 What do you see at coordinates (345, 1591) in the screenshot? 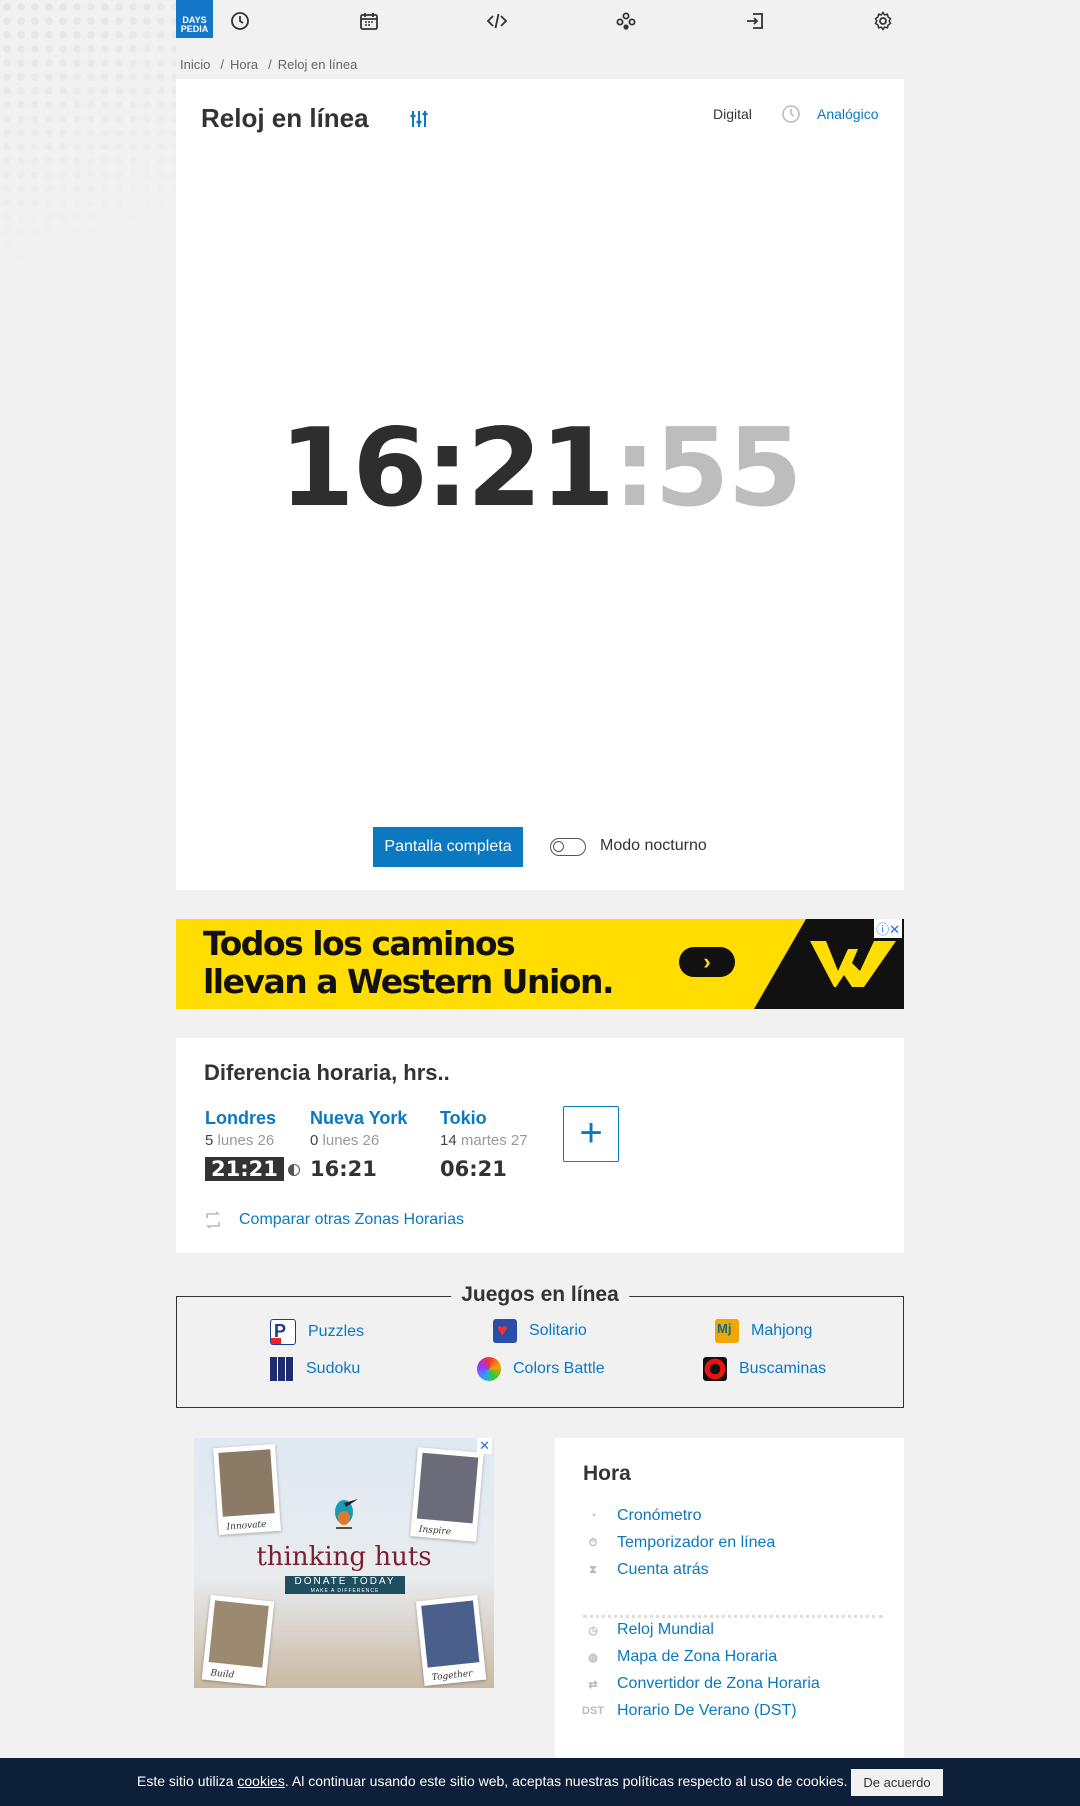
I see `donate-sub: MAKE A DIFFERENCE` at bounding box center [345, 1591].